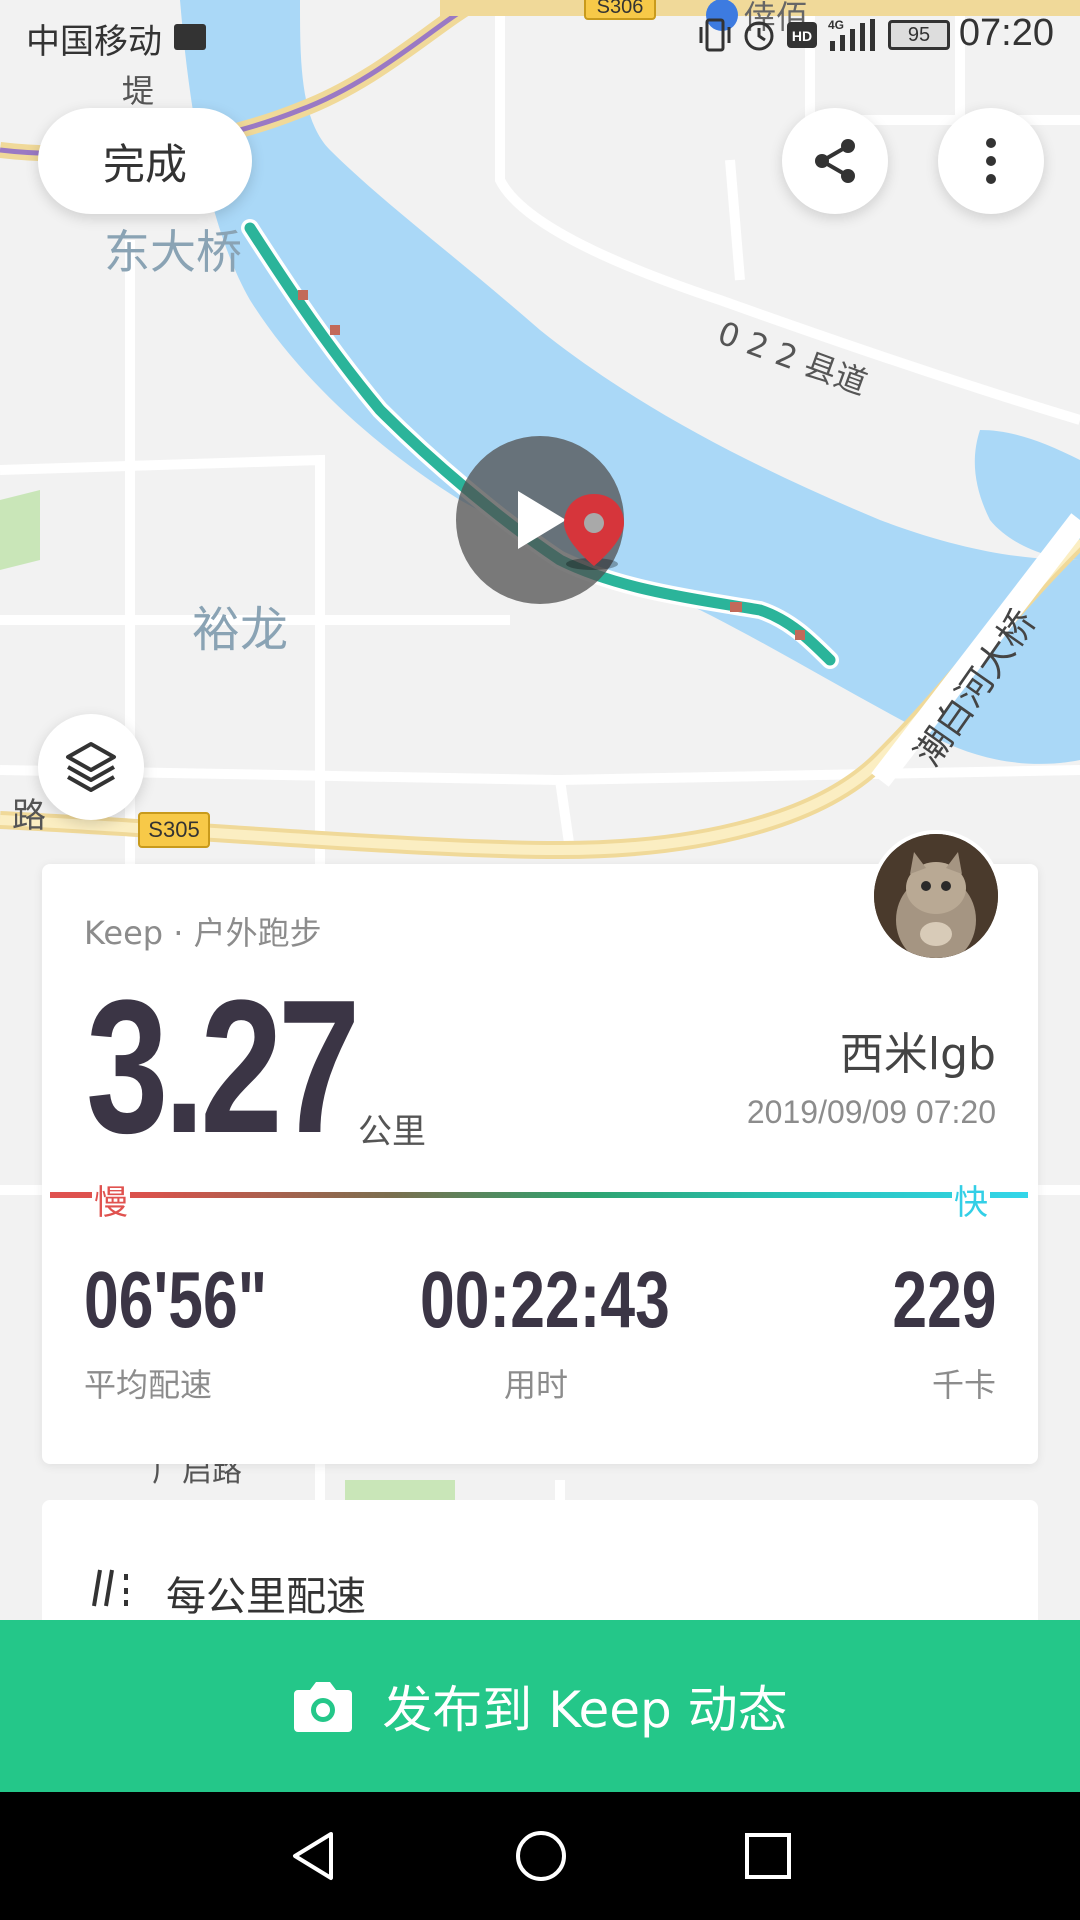 This screenshot has width=1080, height=1920. What do you see at coordinates (540, 1570) in the screenshot?
I see `per-km-pace-card: 每公里配速` at bounding box center [540, 1570].